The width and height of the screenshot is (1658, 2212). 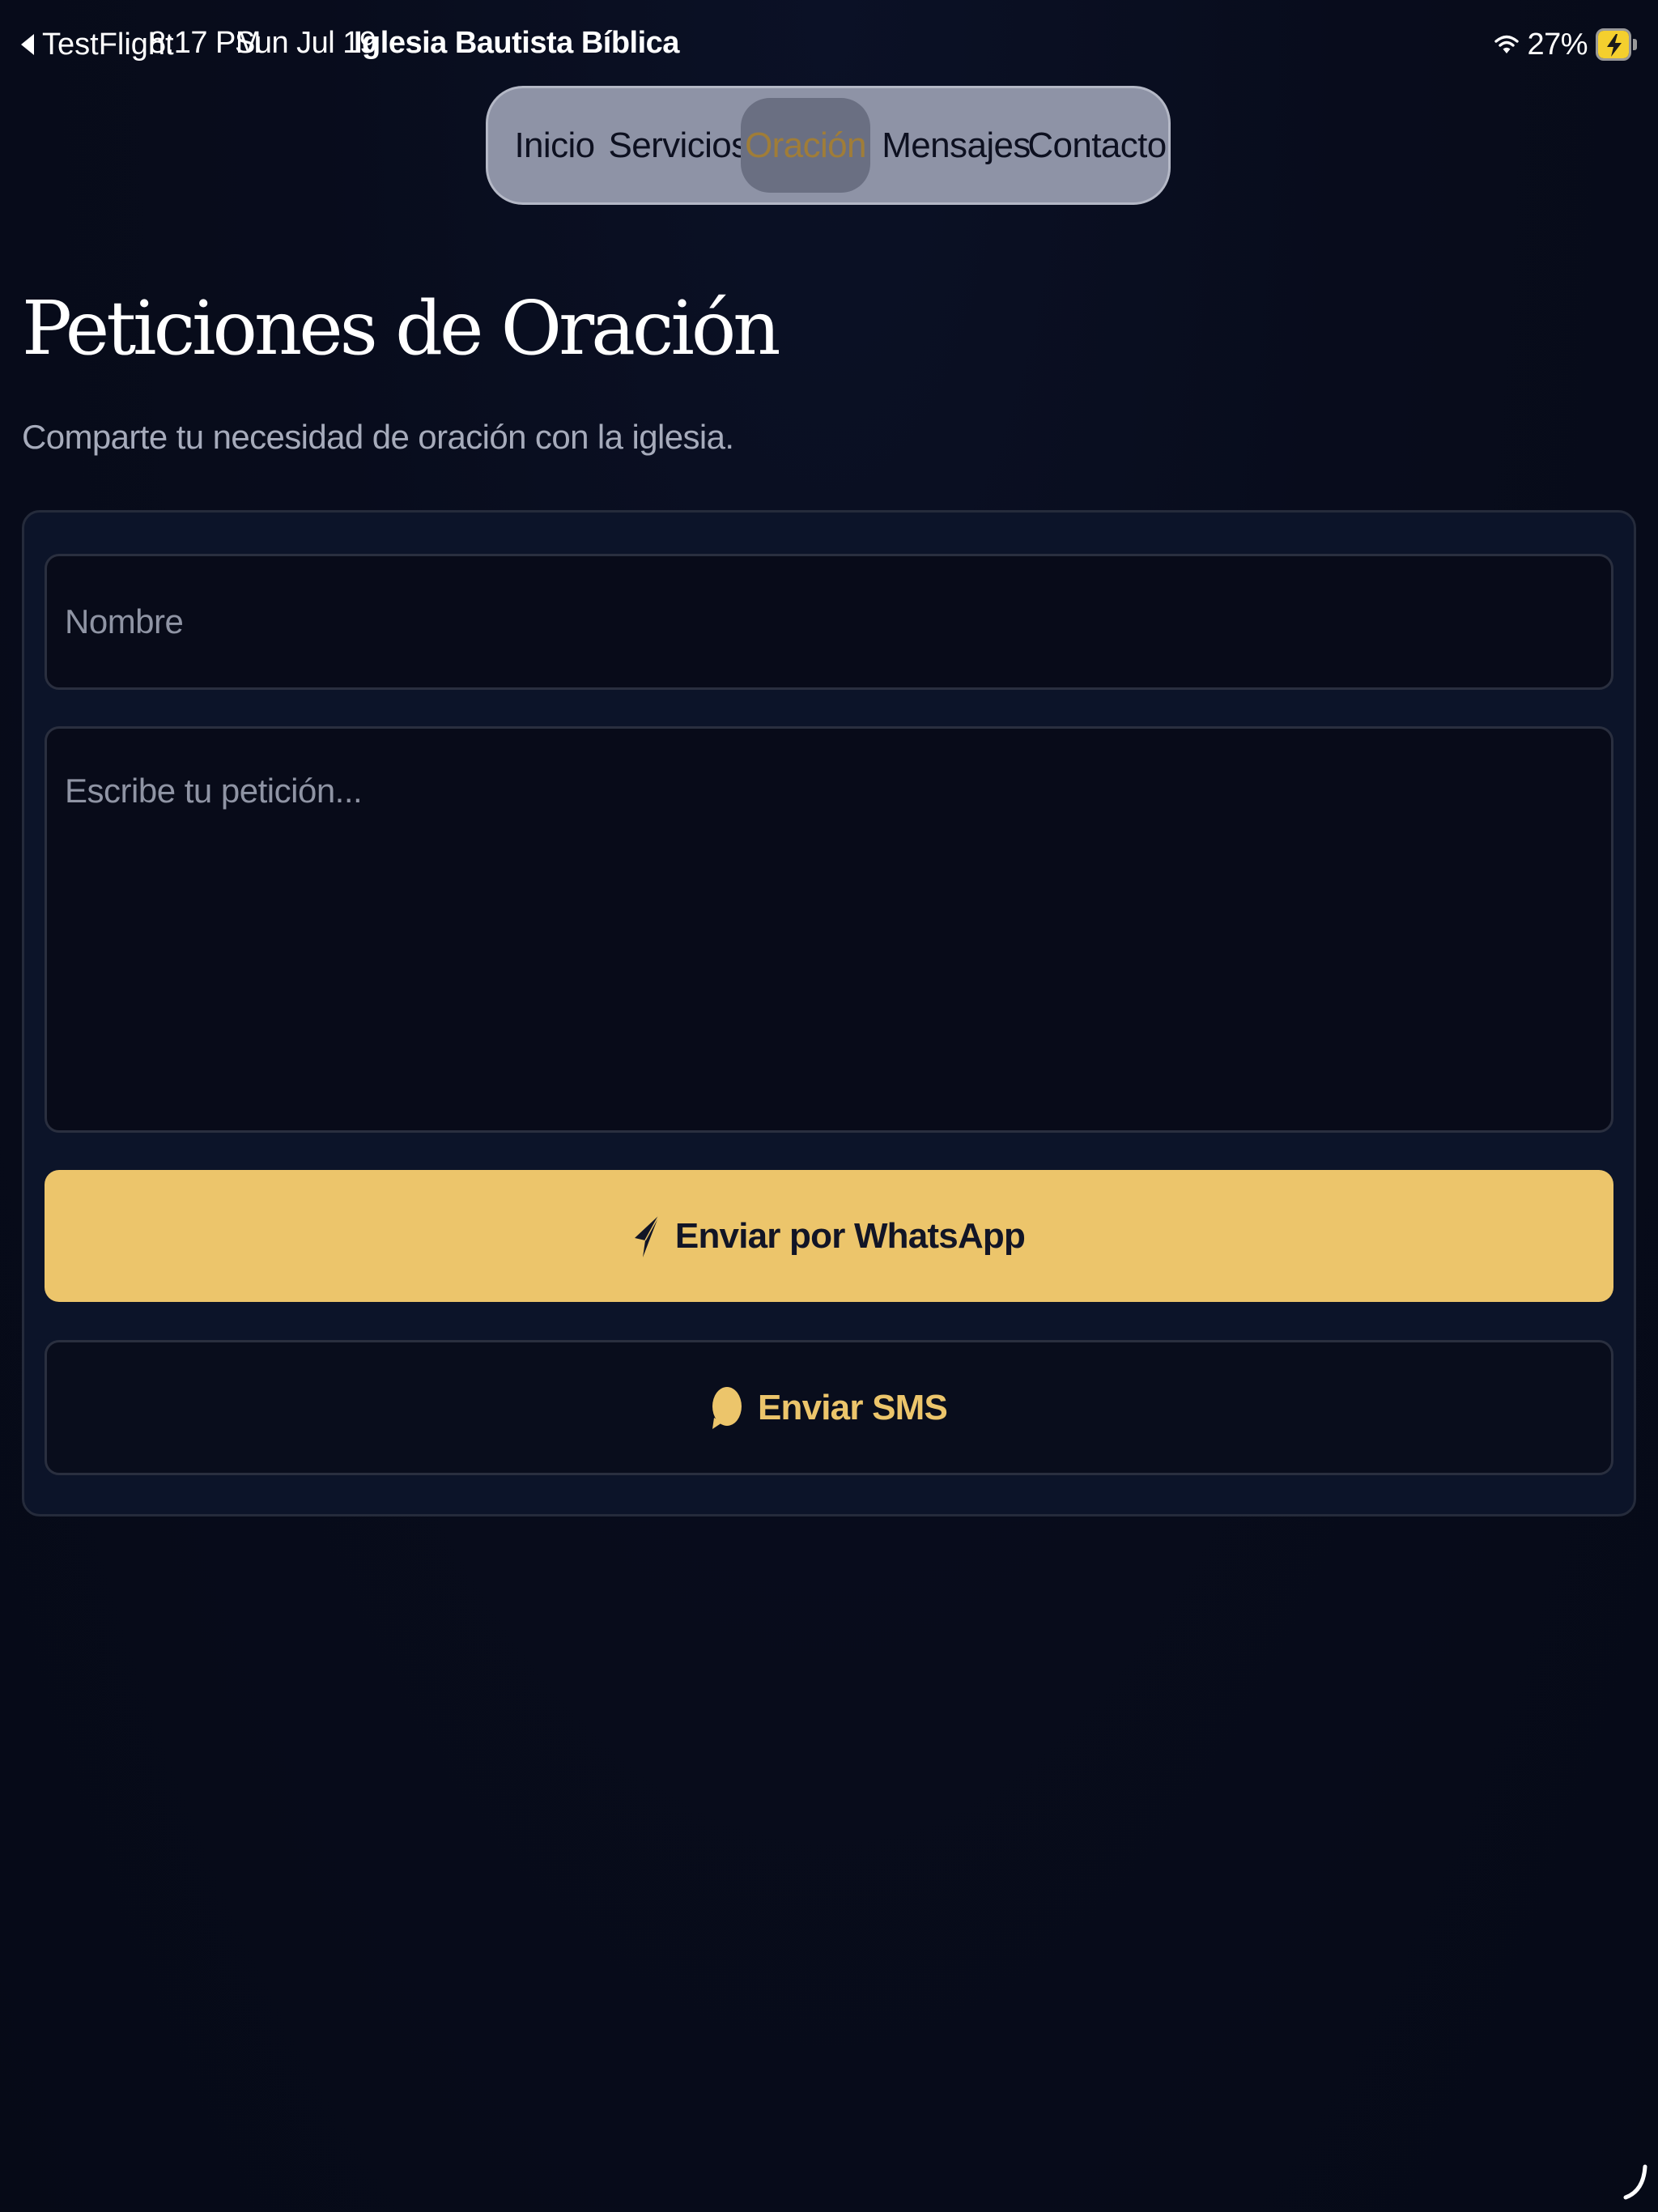 I want to click on name-input, so click(x=829, y=622).